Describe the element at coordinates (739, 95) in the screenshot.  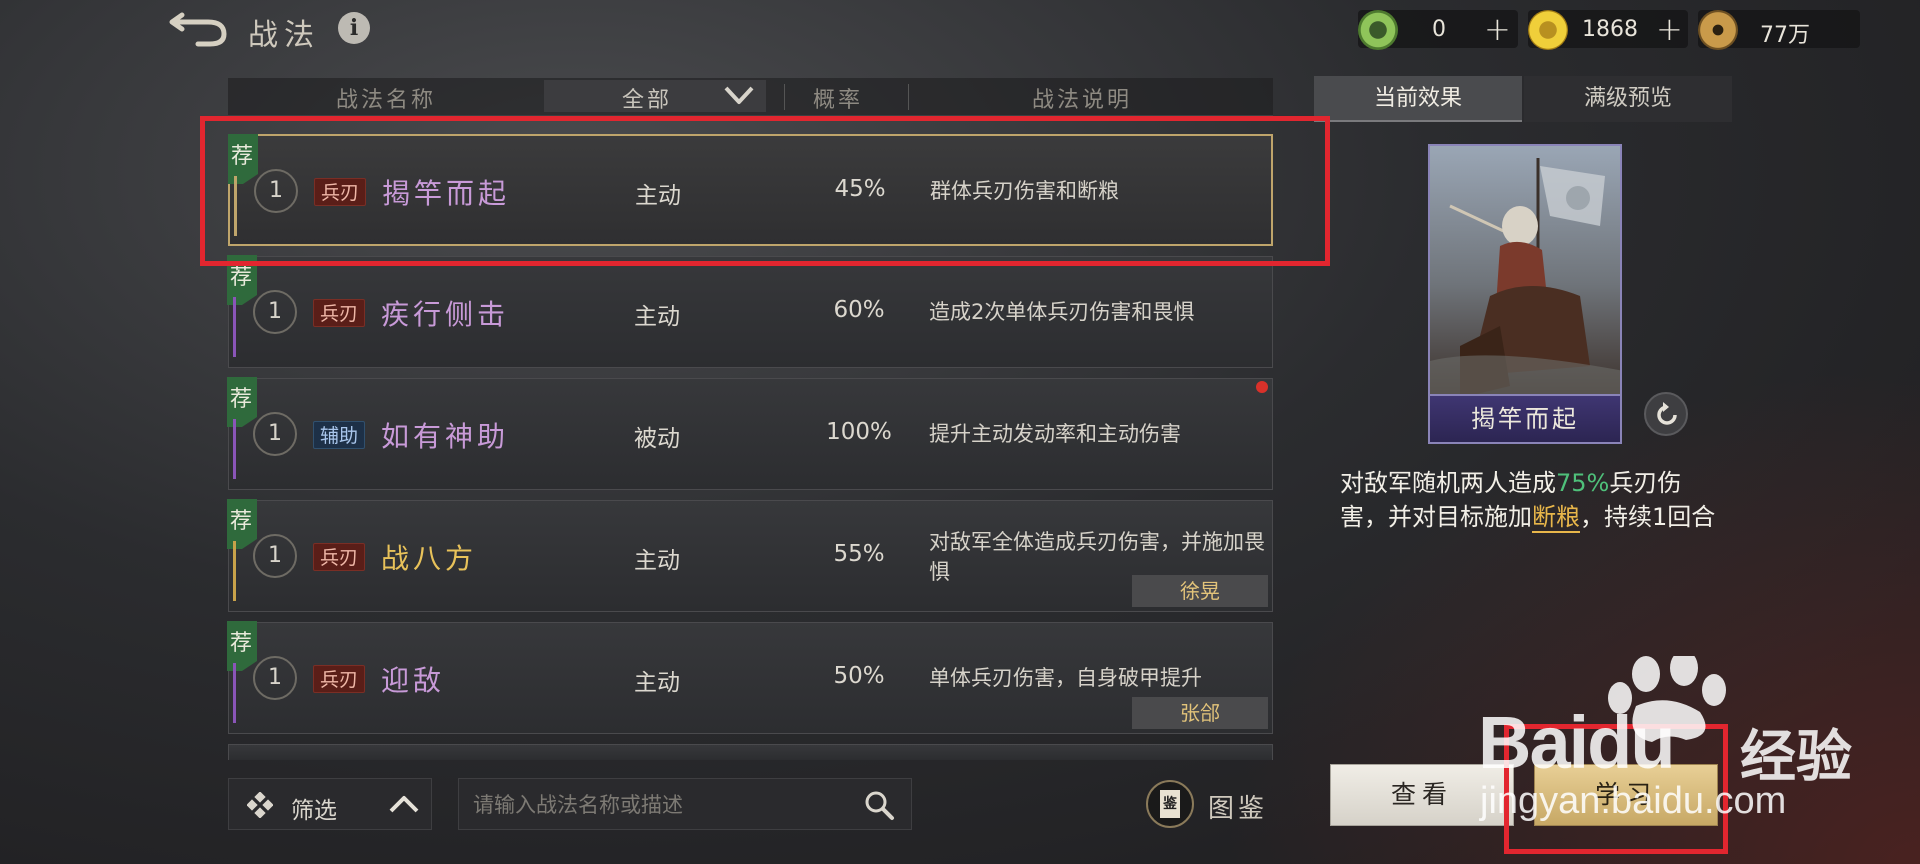
I see `chevron-down-icon` at that location.